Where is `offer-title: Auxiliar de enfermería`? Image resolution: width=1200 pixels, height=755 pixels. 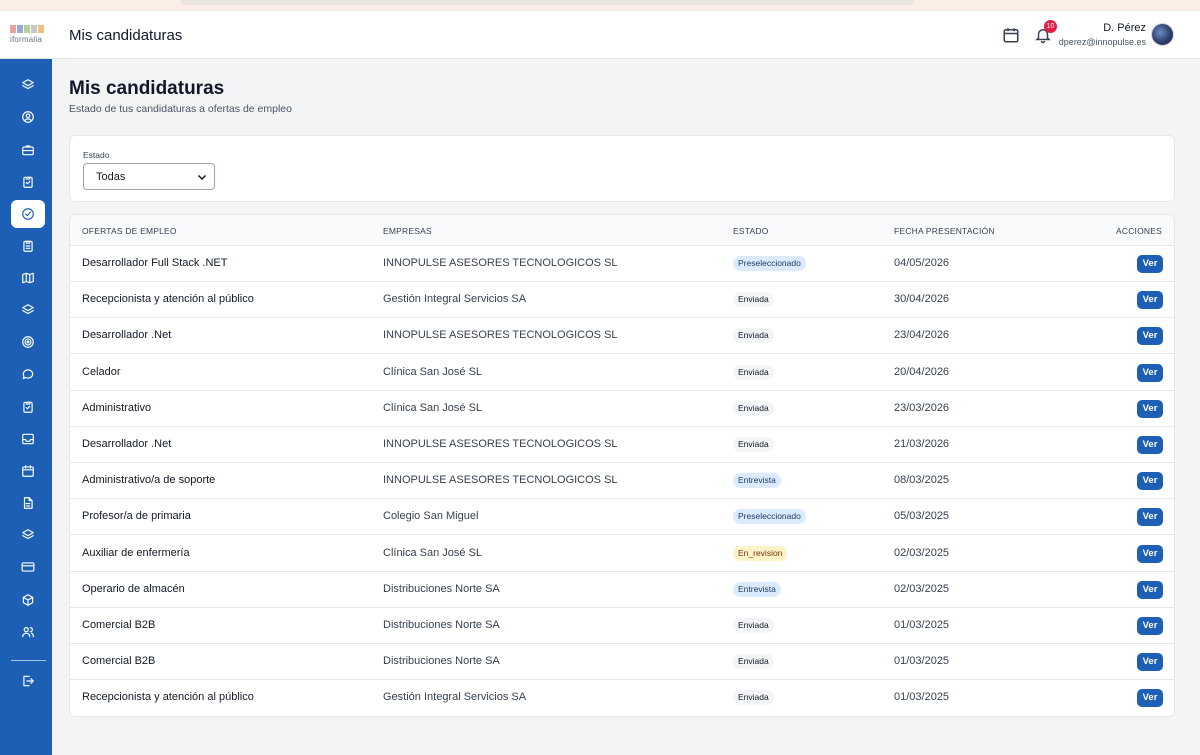
offer-title: Auxiliar de enfermería is located at coordinates (136, 552).